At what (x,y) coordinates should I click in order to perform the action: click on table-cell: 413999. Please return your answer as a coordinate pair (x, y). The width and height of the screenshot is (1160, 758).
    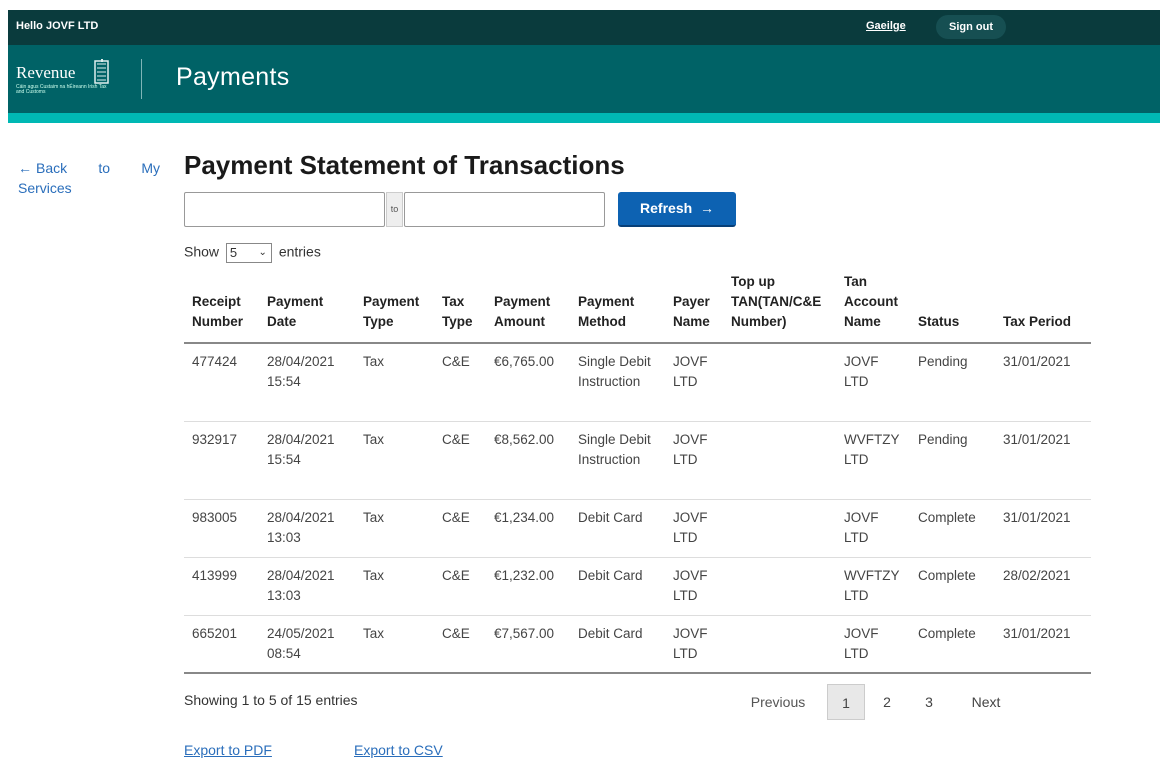
    Looking at the image, I should click on (221, 586).